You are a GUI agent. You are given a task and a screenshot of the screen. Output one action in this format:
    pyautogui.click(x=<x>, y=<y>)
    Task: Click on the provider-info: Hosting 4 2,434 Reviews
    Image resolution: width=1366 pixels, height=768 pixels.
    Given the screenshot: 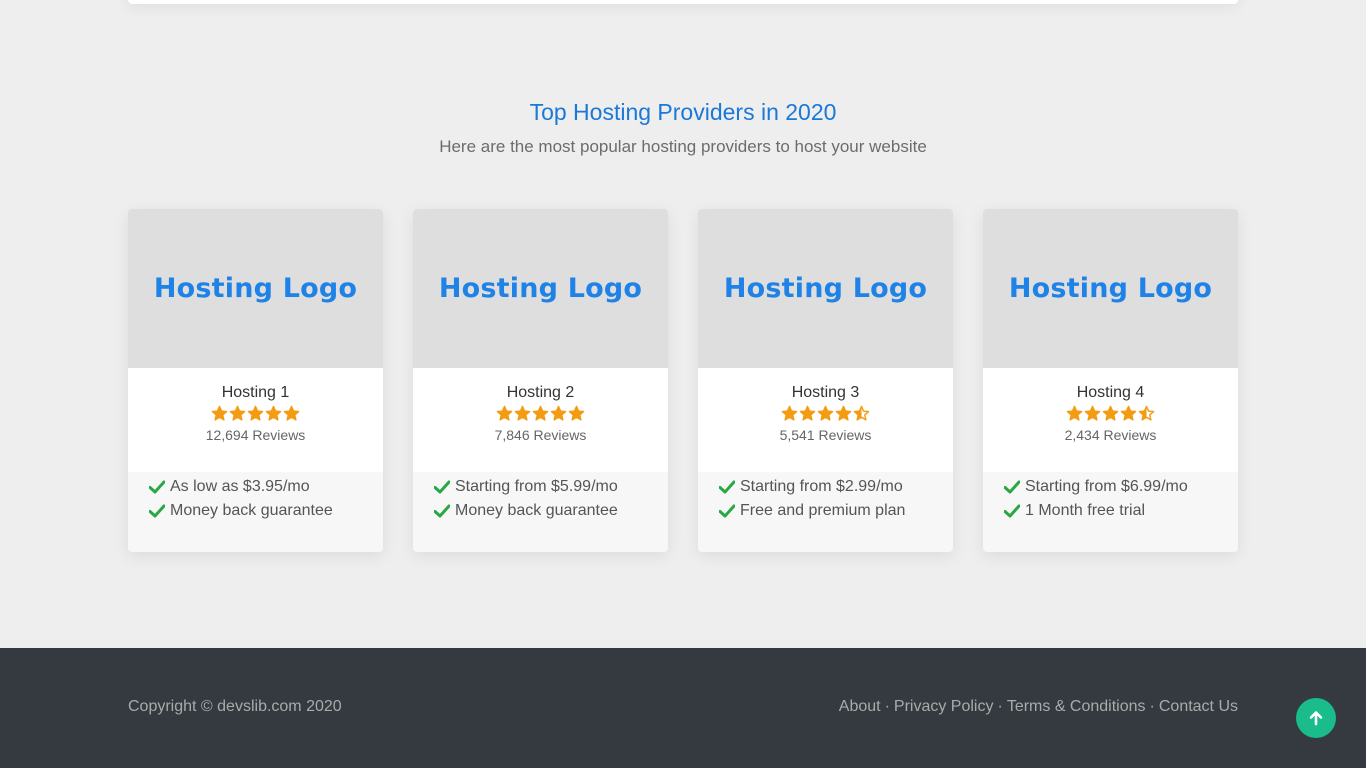 What is the action you would take?
    pyautogui.click(x=1110, y=420)
    